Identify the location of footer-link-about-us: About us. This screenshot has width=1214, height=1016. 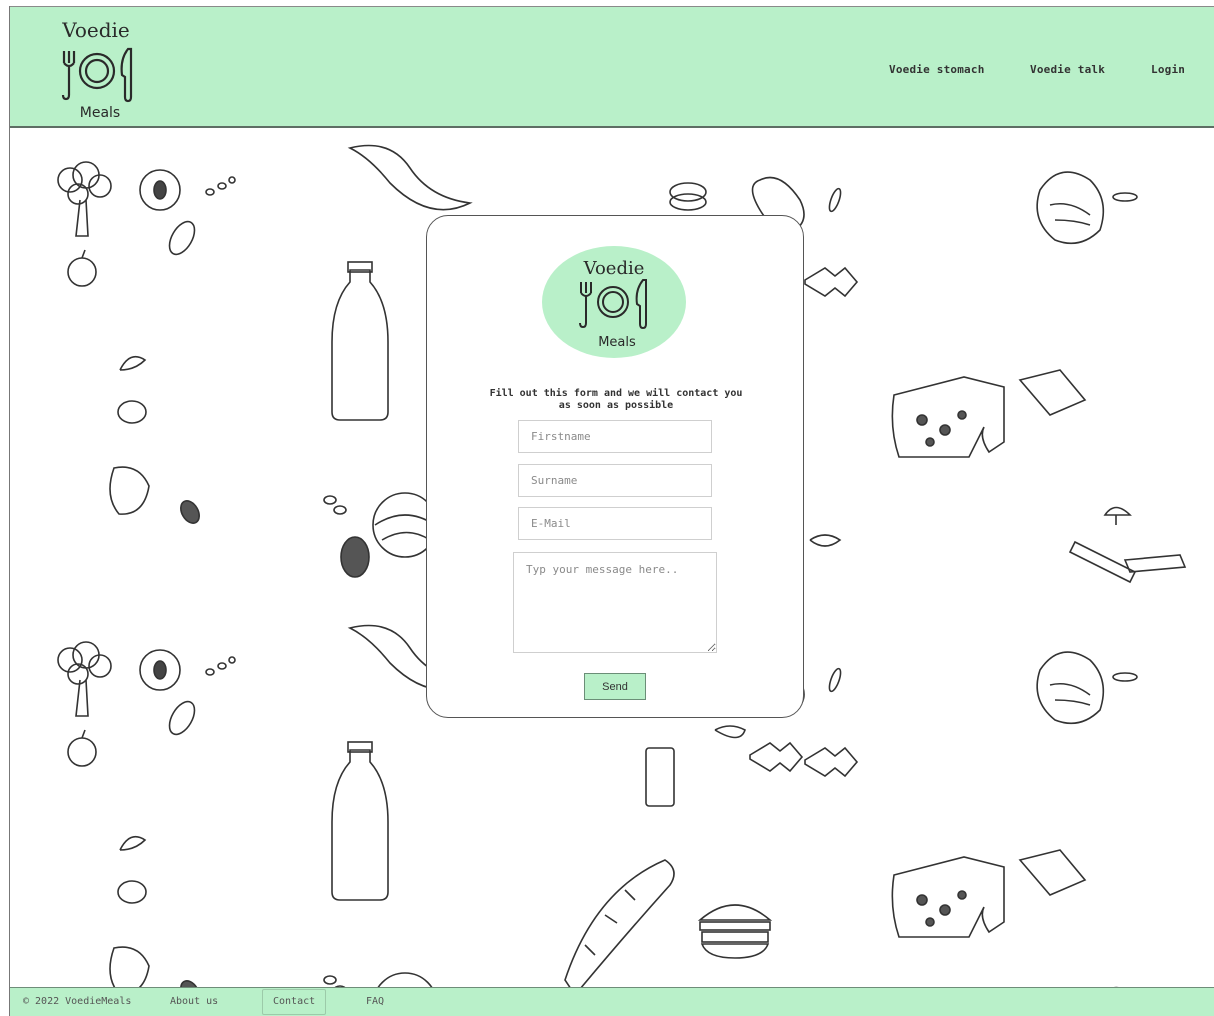
(194, 1002).